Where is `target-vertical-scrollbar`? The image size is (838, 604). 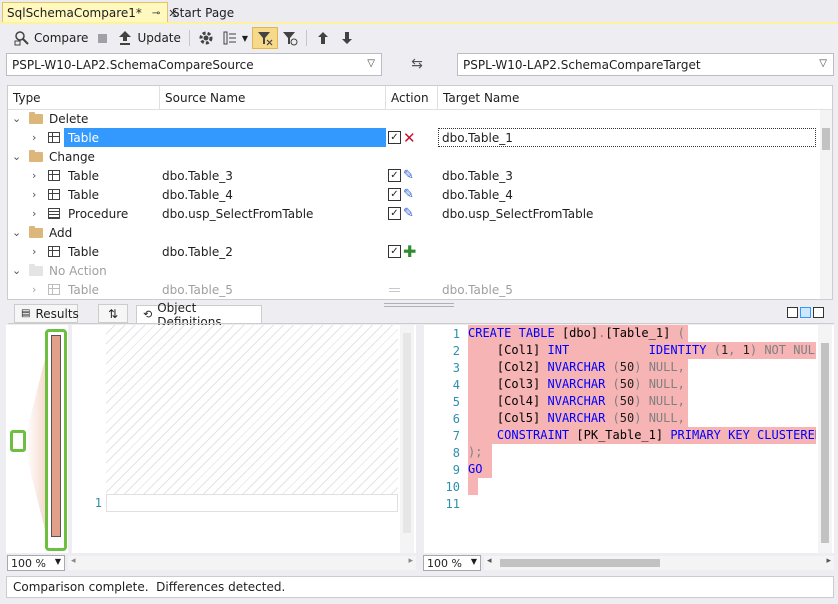 target-vertical-scrollbar is located at coordinates (825, 439).